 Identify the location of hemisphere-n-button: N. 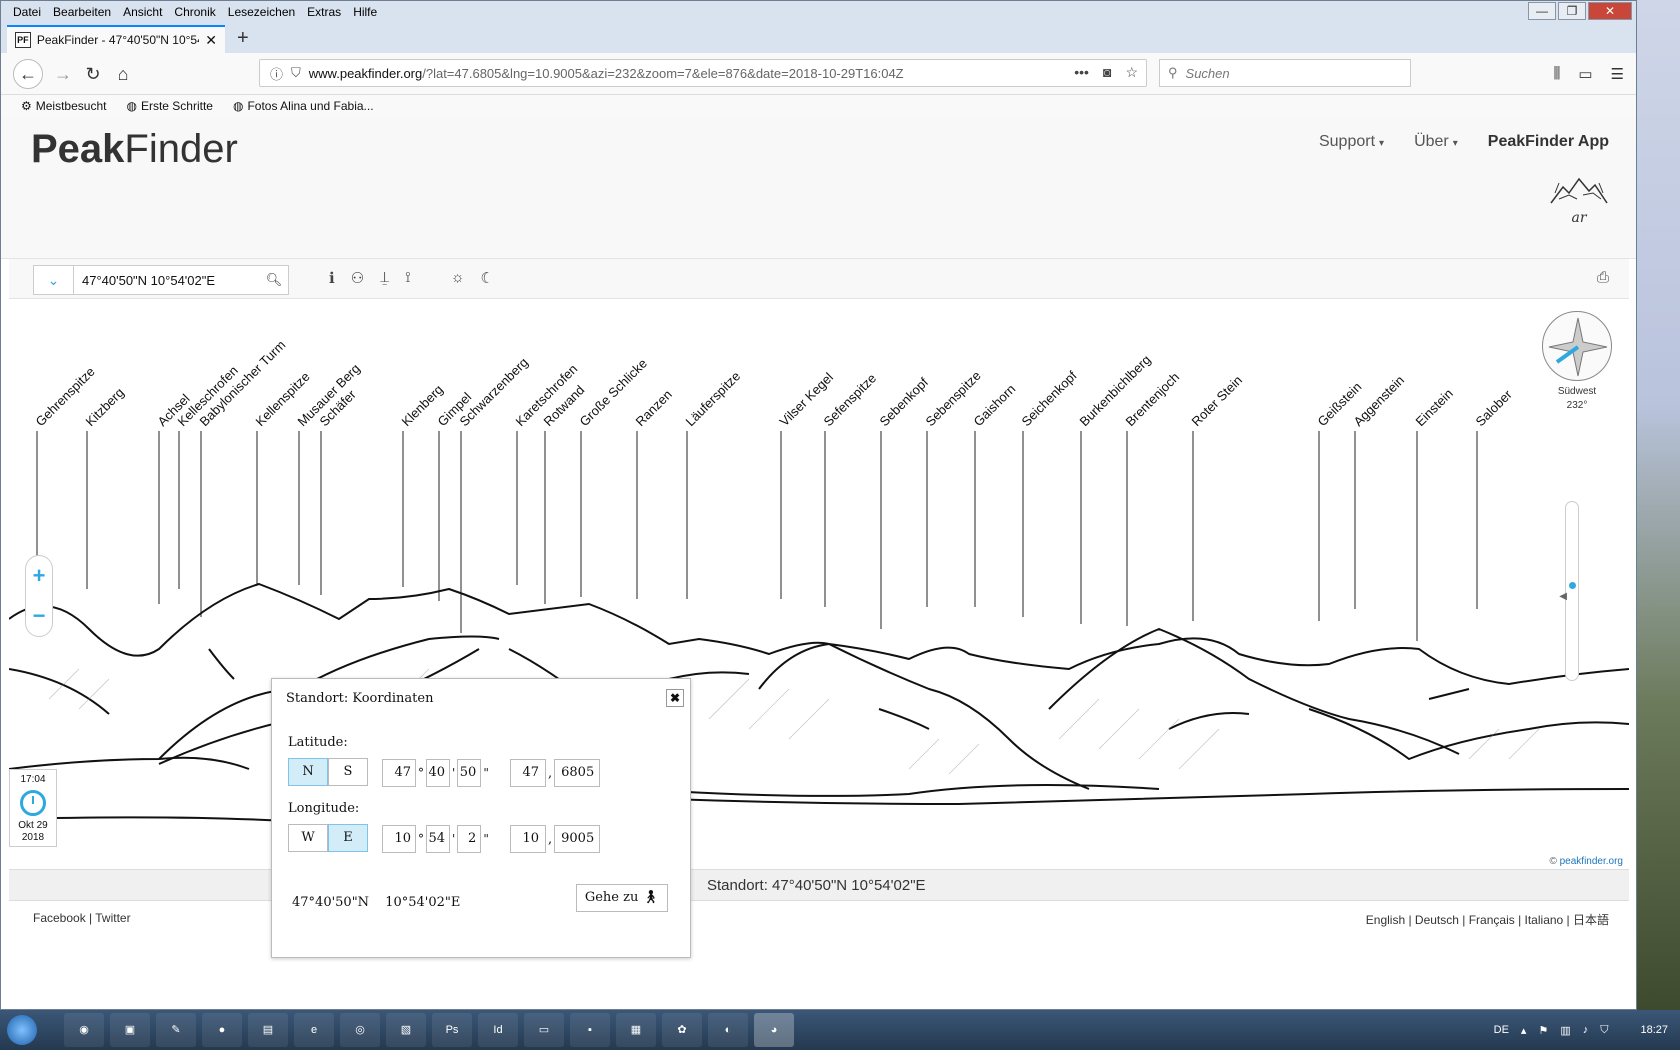
(308, 772).